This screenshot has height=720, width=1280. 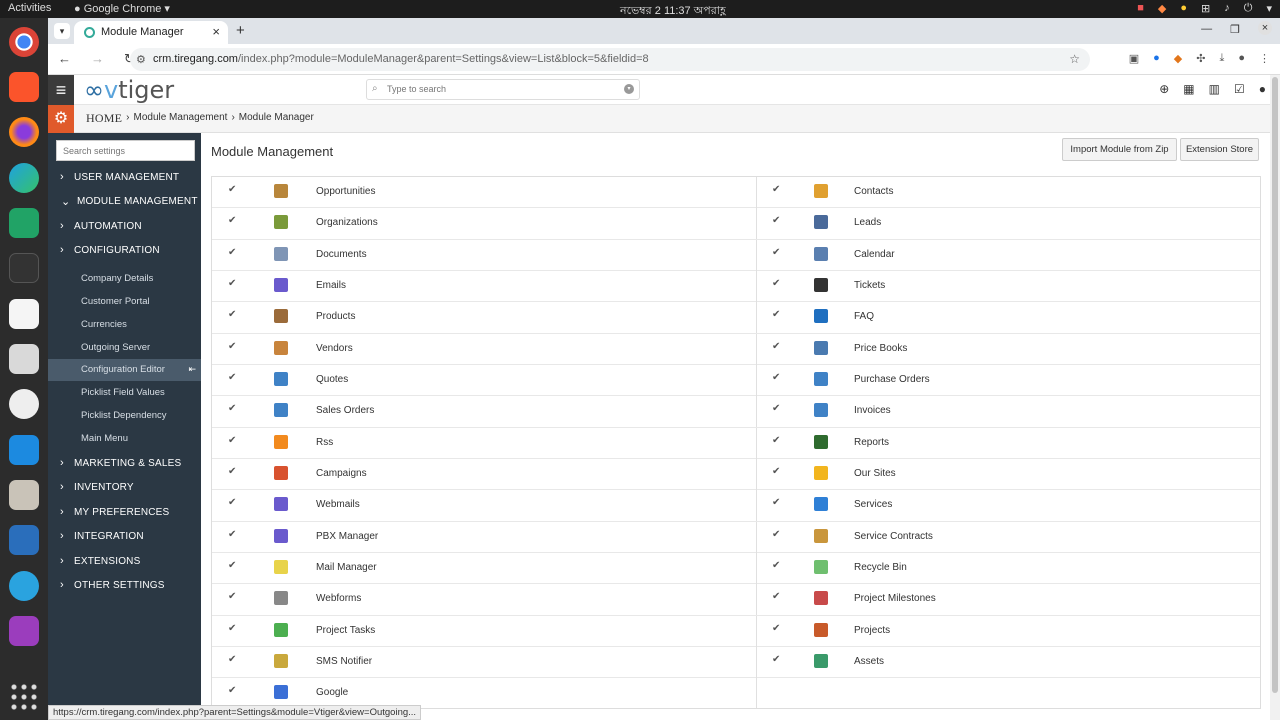 What do you see at coordinates (1235, 29) in the screenshot?
I see `maximize-icon: ❐` at bounding box center [1235, 29].